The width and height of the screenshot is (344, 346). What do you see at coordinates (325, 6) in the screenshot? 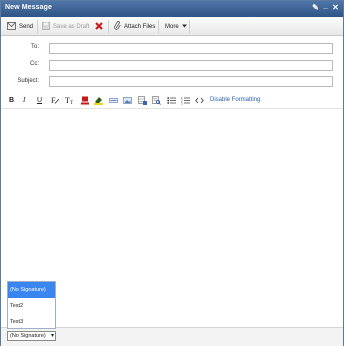
I see `minimize-icon: _` at bounding box center [325, 6].